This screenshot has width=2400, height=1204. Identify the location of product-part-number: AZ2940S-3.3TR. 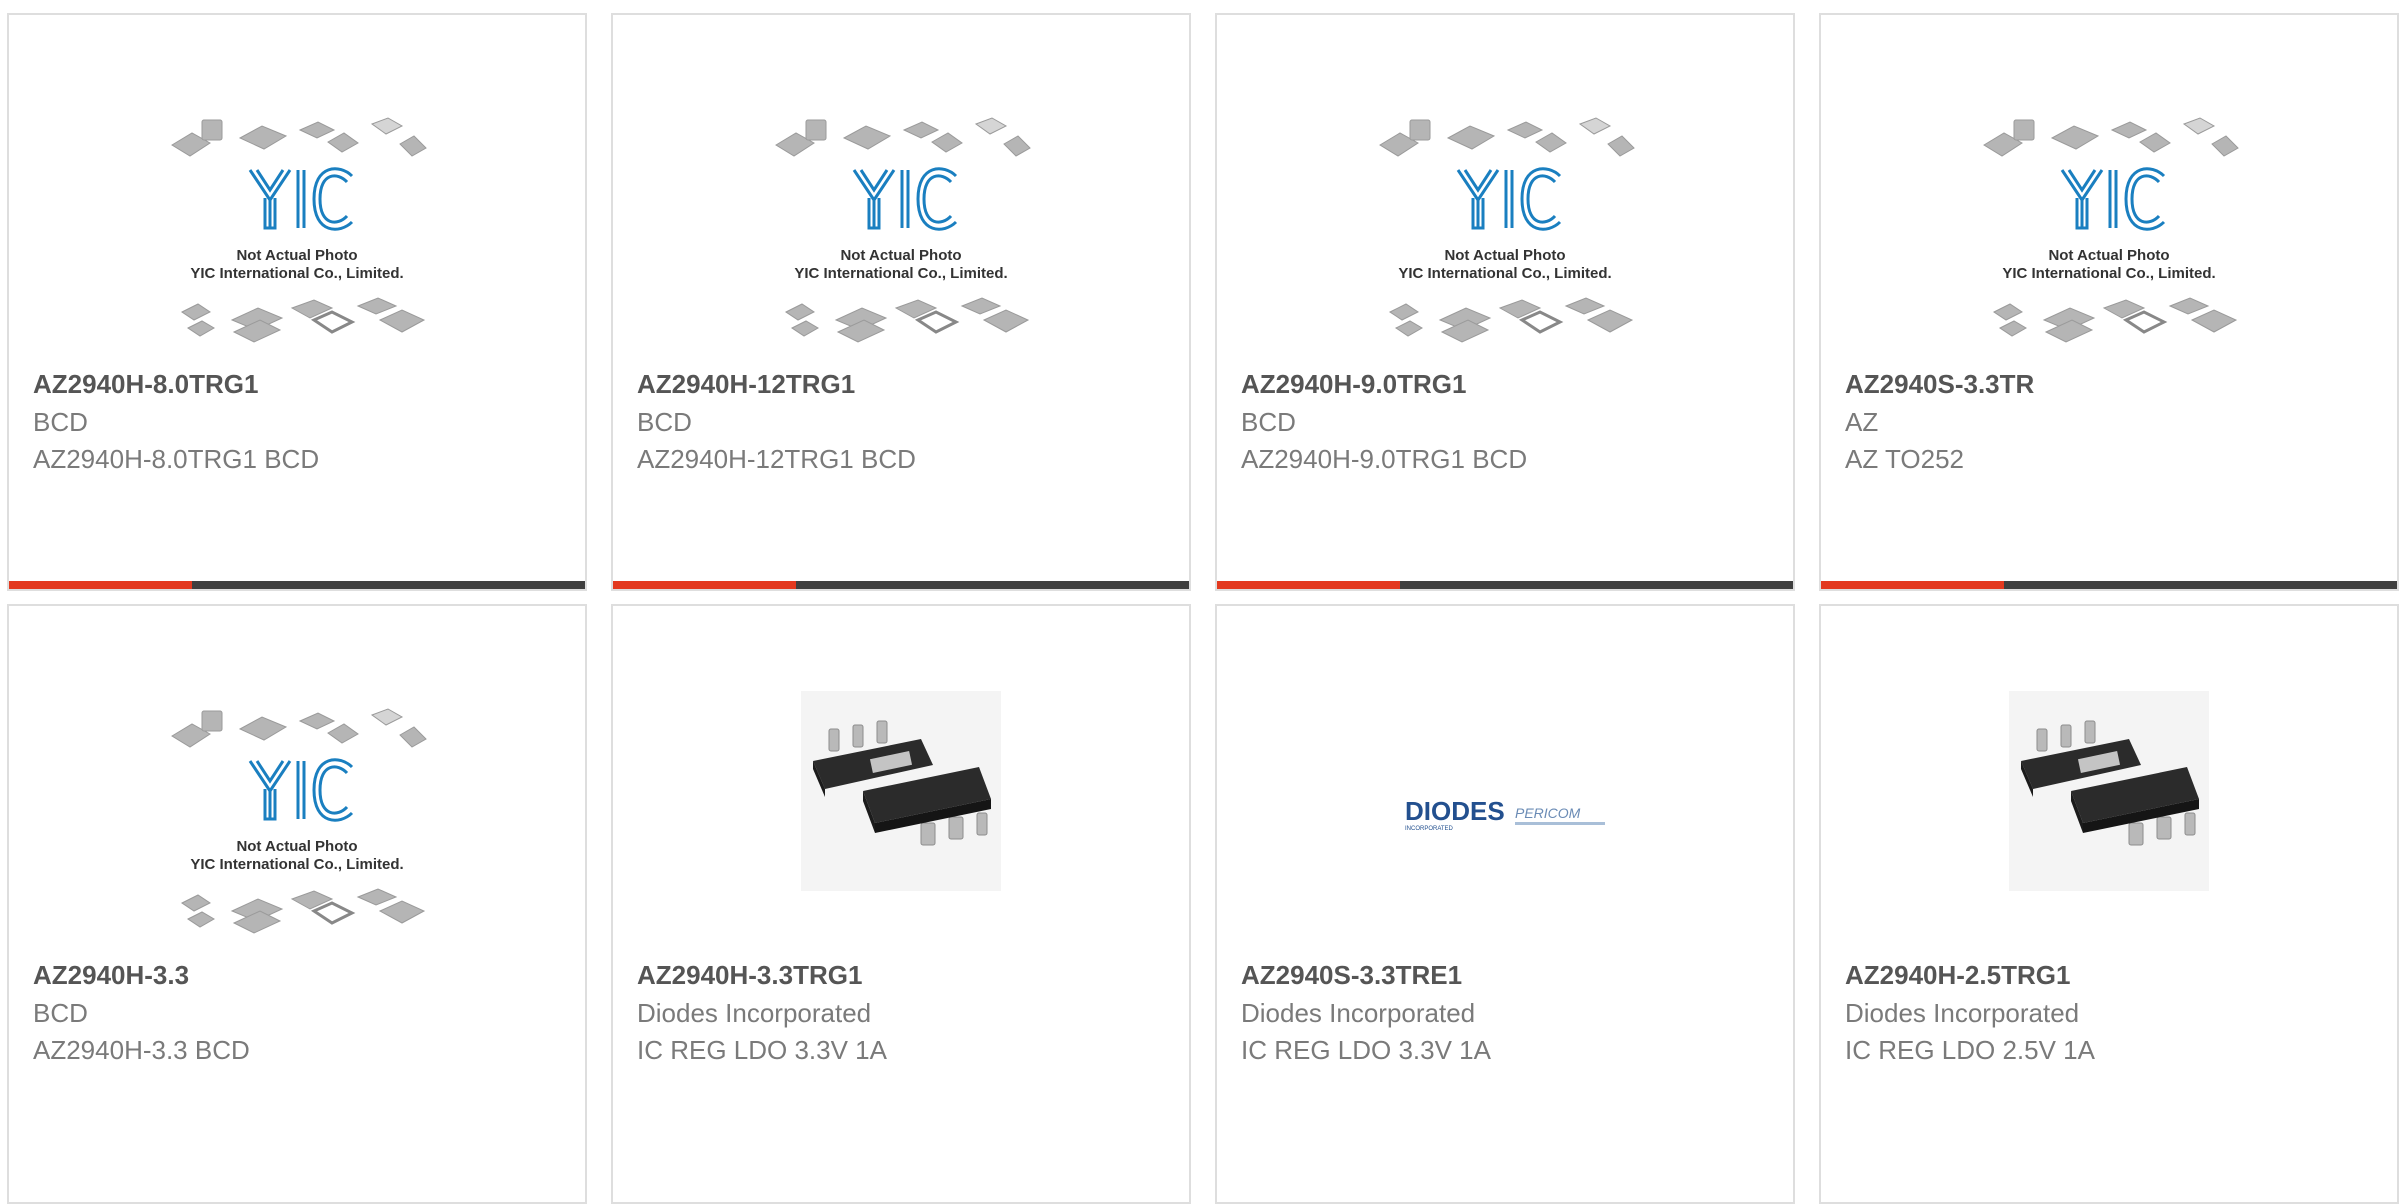
(1939, 384).